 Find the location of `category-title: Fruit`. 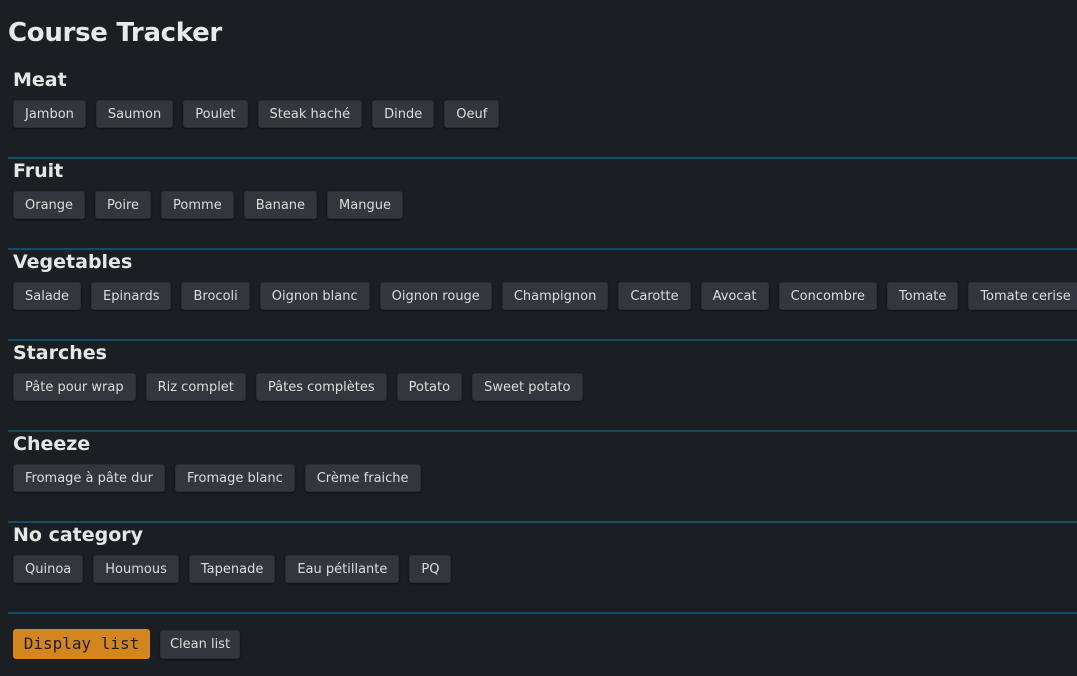

category-title: Fruit is located at coordinates (38, 171).